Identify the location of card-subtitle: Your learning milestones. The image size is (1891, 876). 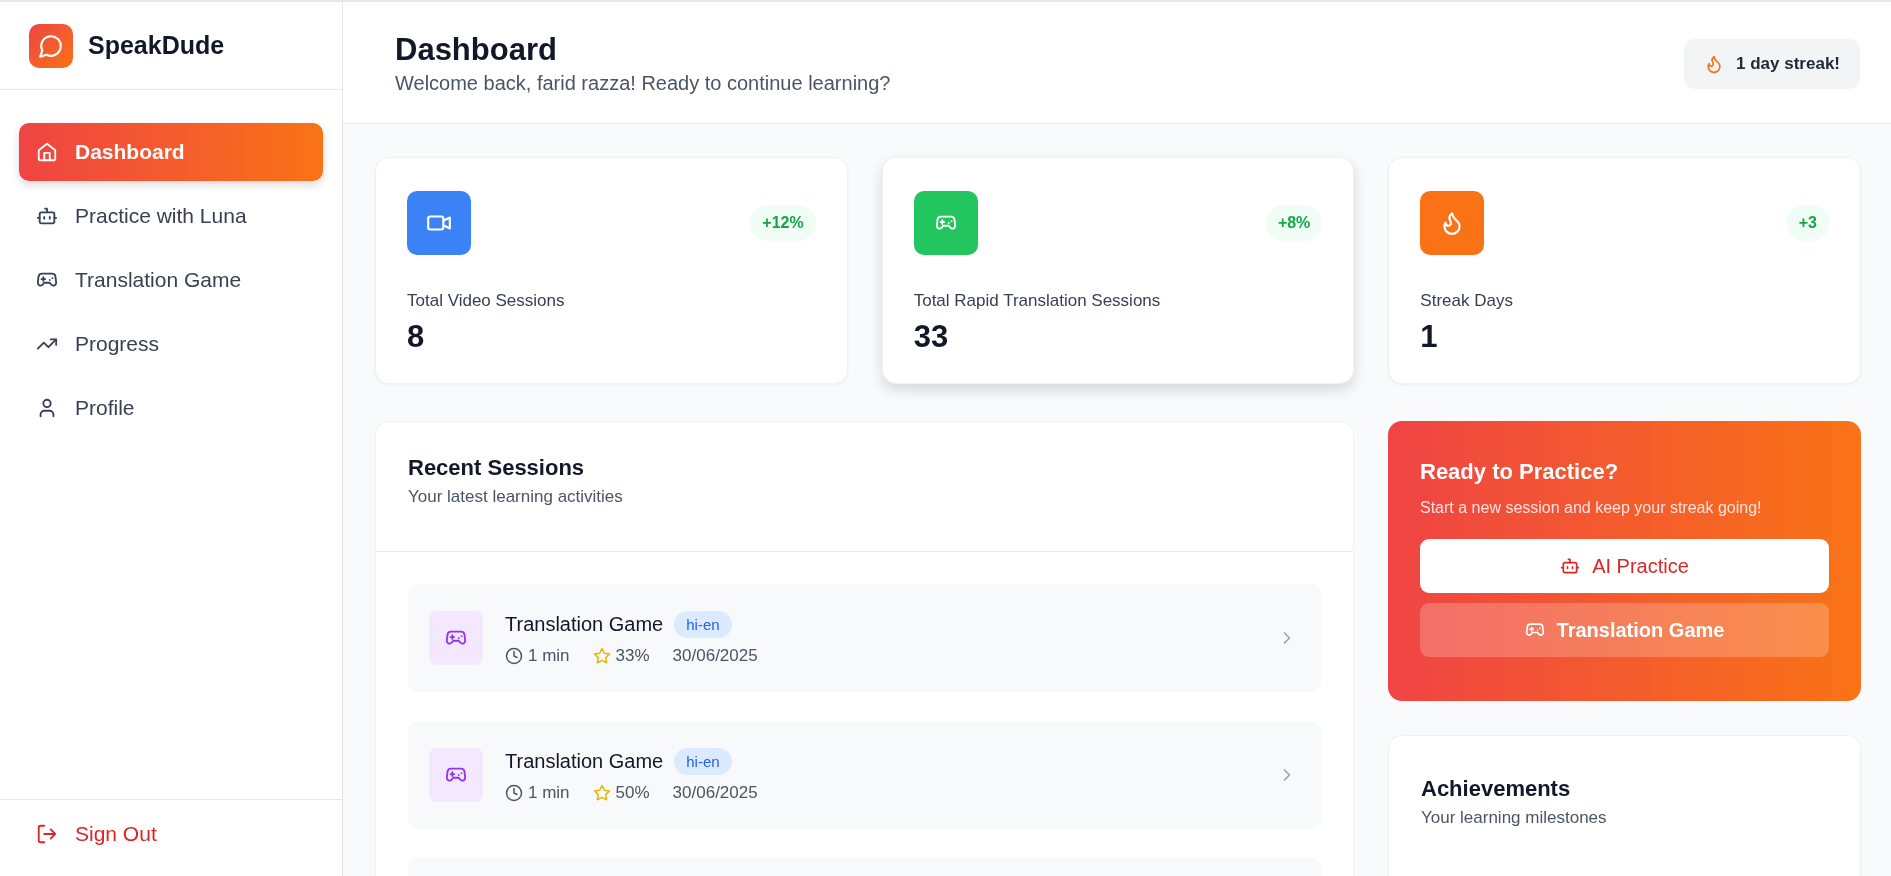
(1514, 818).